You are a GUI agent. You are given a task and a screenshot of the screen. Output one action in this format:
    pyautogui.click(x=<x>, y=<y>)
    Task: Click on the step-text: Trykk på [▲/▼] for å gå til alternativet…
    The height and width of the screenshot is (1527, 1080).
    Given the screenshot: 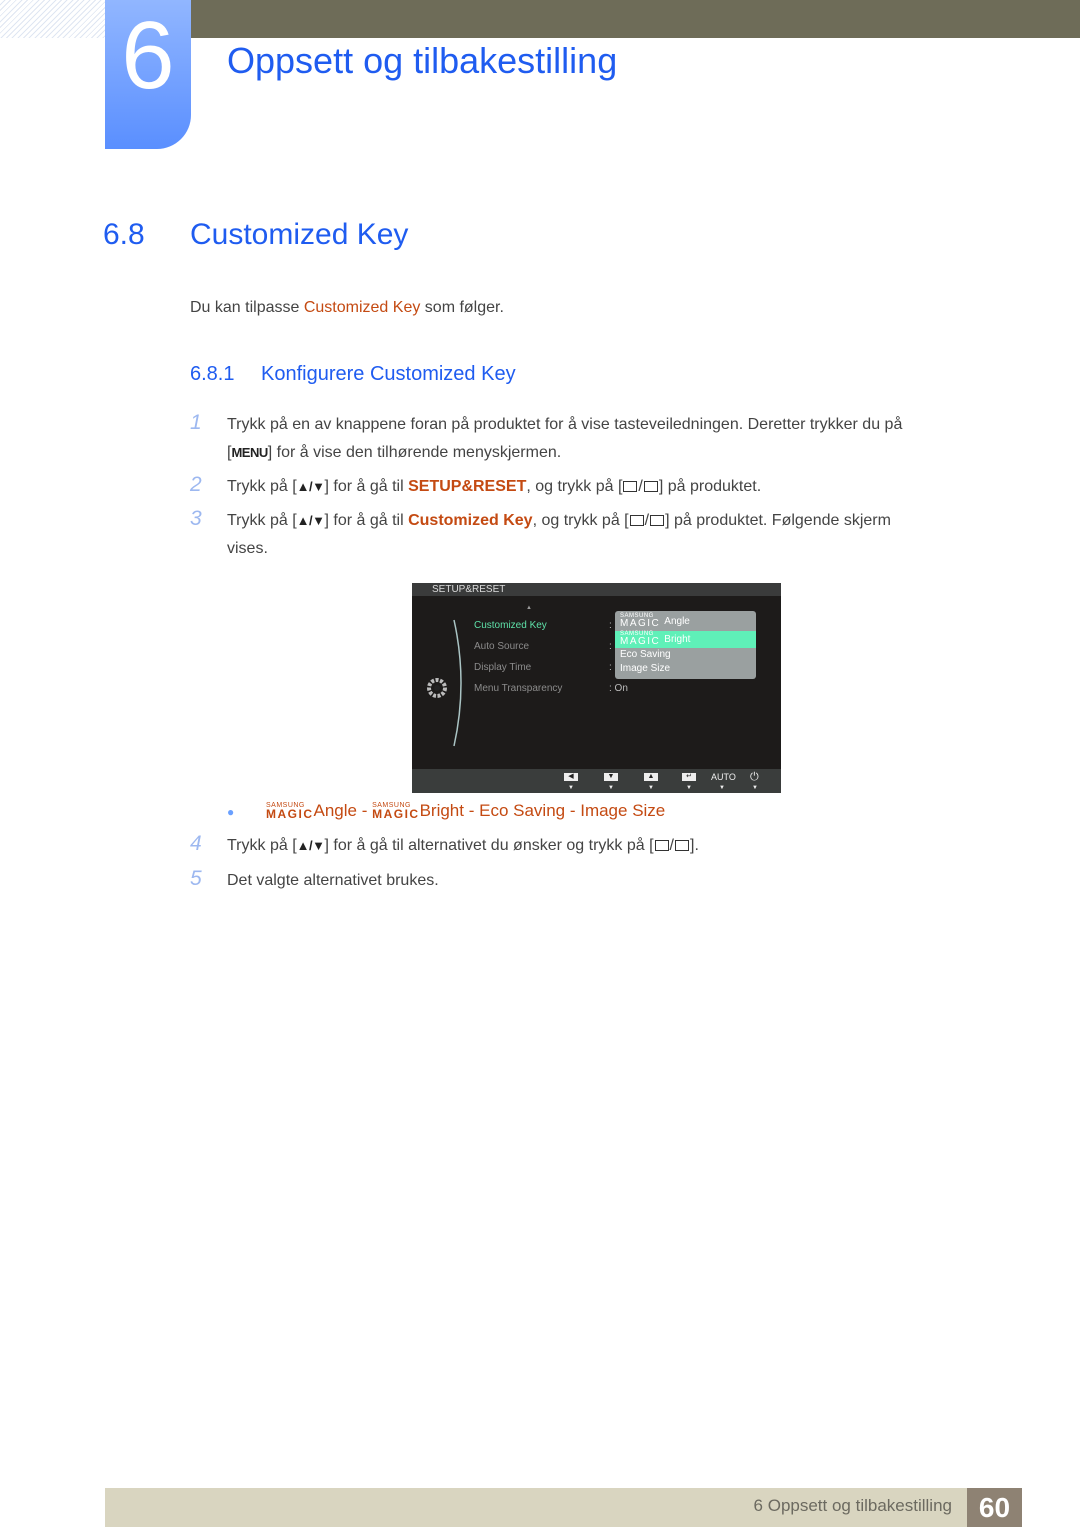 What is the action you would take?
    pyautogui.click(x=617, y=846)
    